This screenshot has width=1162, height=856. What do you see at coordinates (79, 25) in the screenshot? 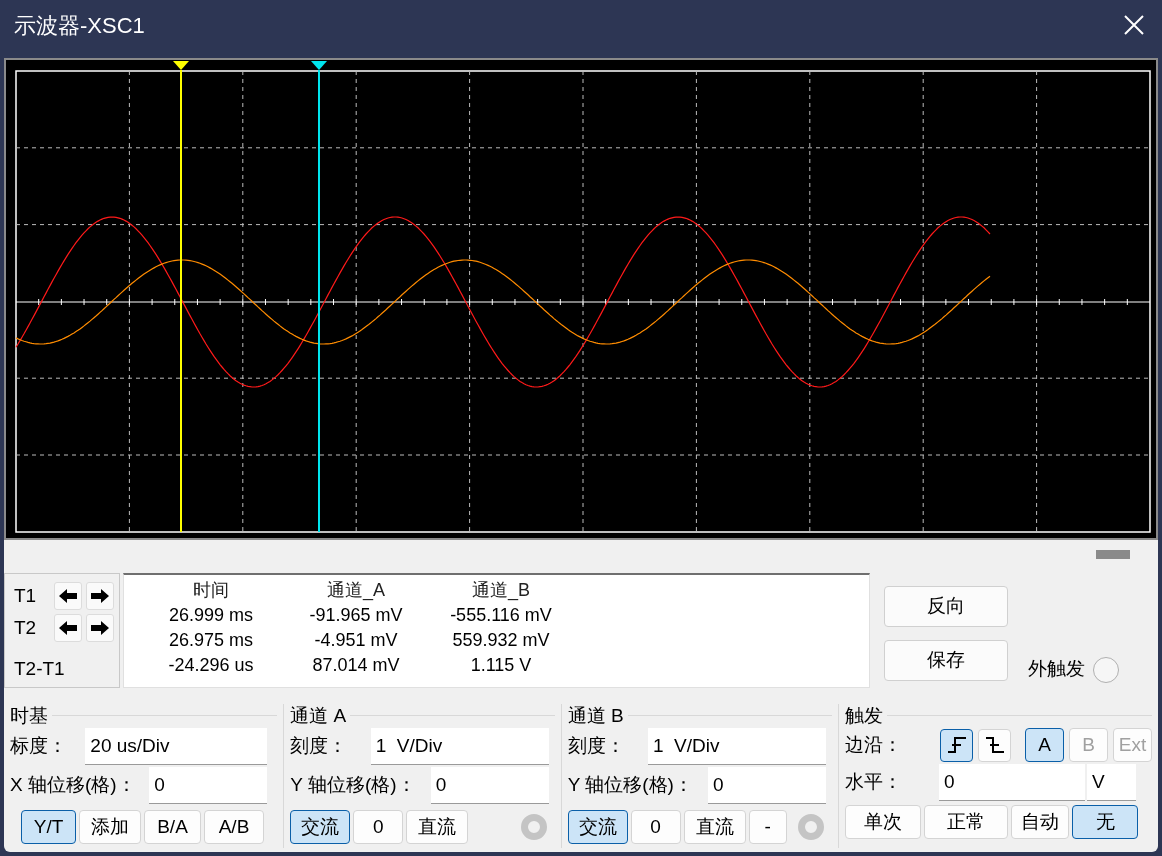
I see `window-title: 示波器-XSC1` at bounding box center [79, 25].